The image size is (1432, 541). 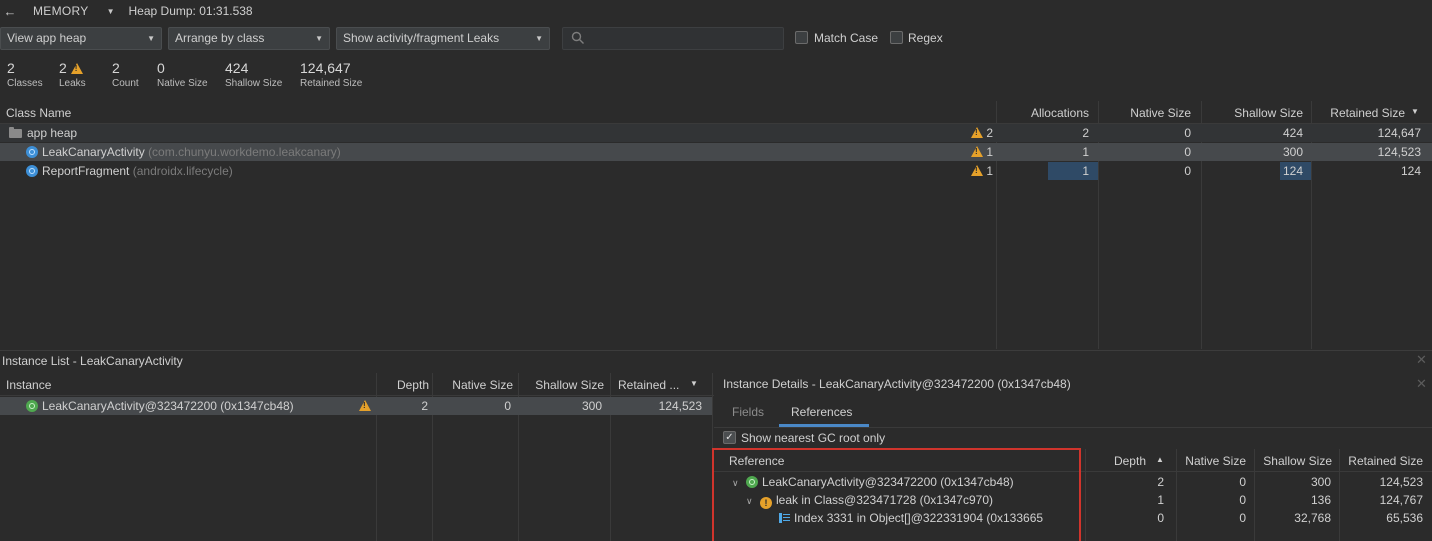 What do you see at coordinates (331, 83) in the screenshot?
I see `stat-label: Retained Size` at bounding box center [331, 83].